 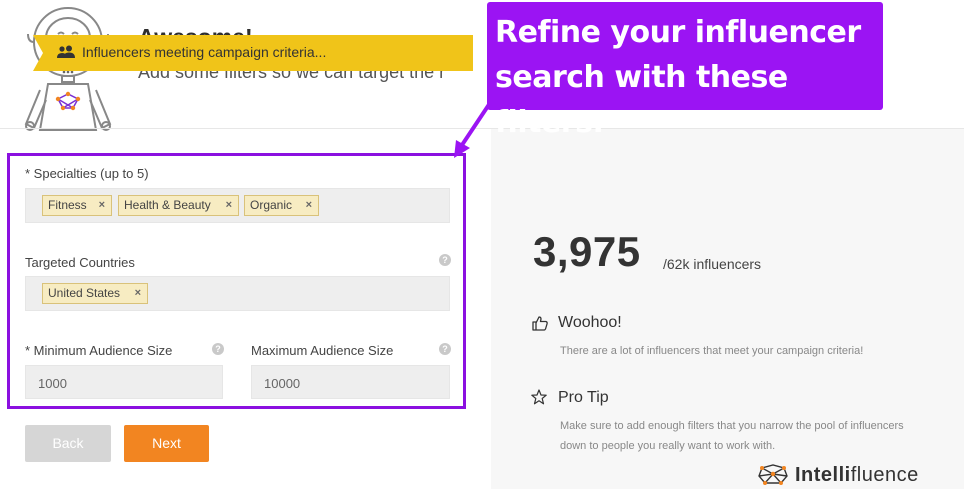 What do you see at coordinates (587, 251) in the screenshot?
I see `influencer-count: 3,975` at bounding box center [587, 251].